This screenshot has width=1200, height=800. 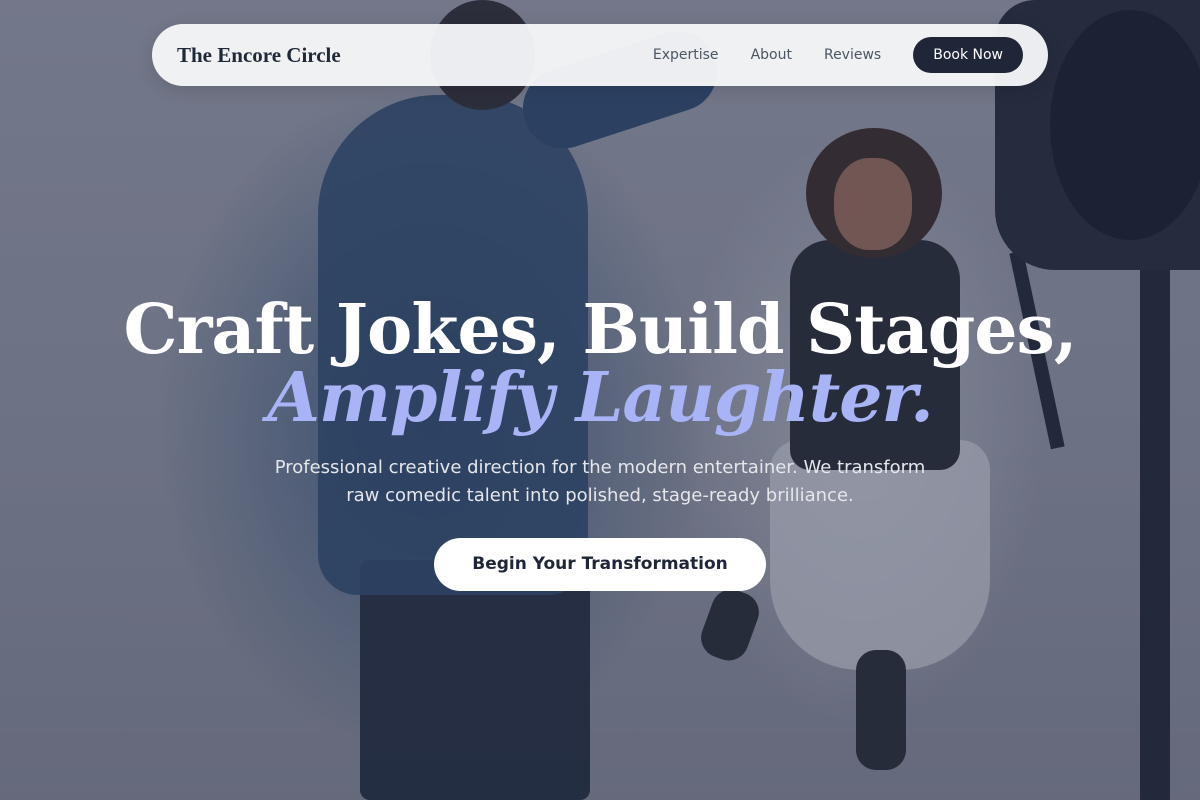 I want to click on nav-link-about: About, so click(x=771, y=55).